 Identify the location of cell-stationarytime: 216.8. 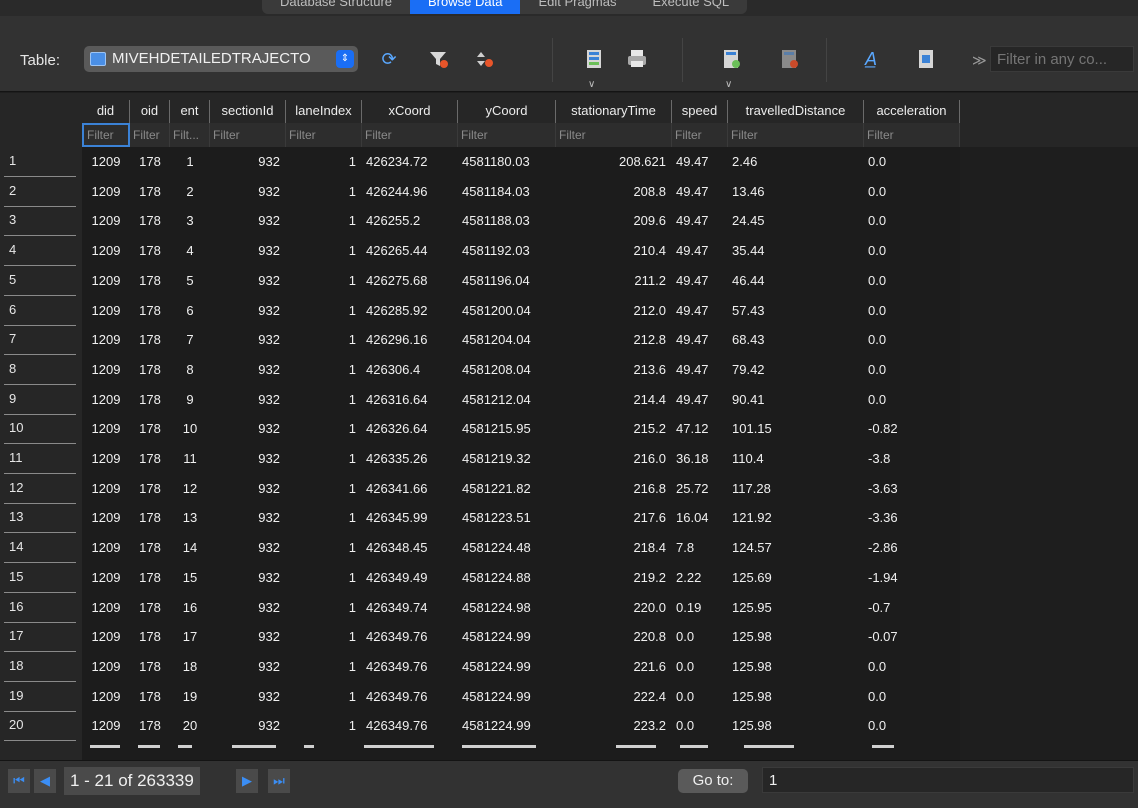
(614, 490).